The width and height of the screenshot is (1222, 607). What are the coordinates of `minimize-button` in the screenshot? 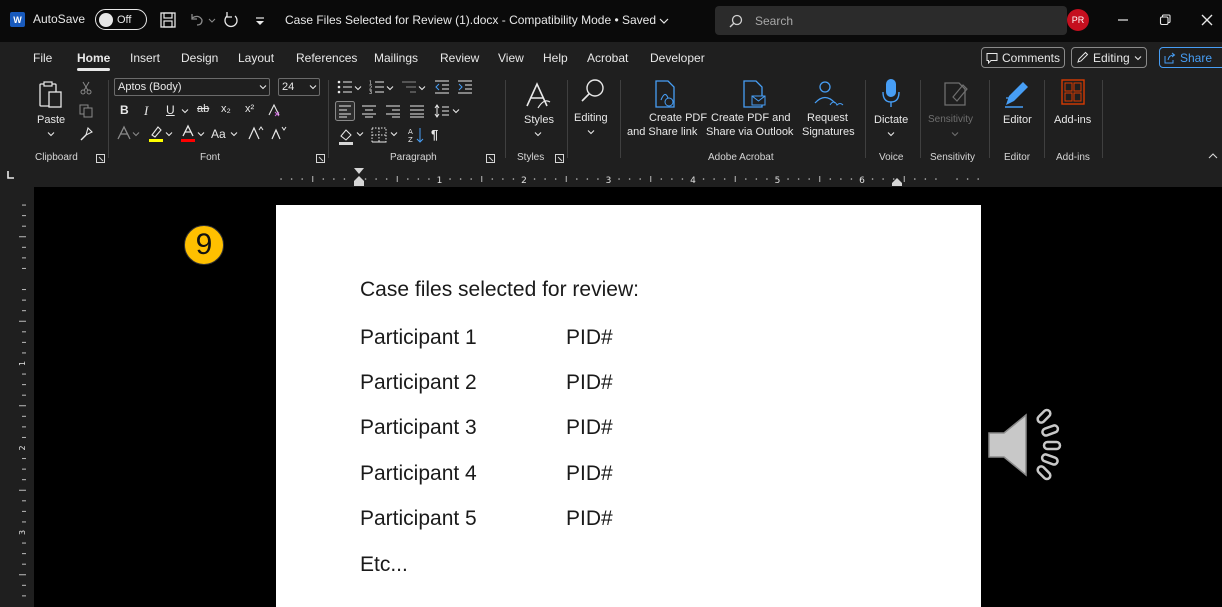 It's located at (1123, 20).